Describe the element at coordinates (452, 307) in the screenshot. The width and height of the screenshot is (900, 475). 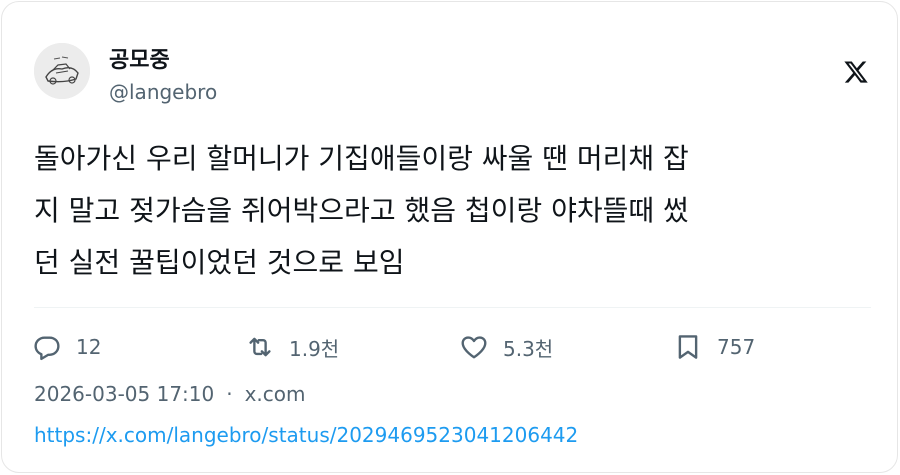
I see `divider` at that location.